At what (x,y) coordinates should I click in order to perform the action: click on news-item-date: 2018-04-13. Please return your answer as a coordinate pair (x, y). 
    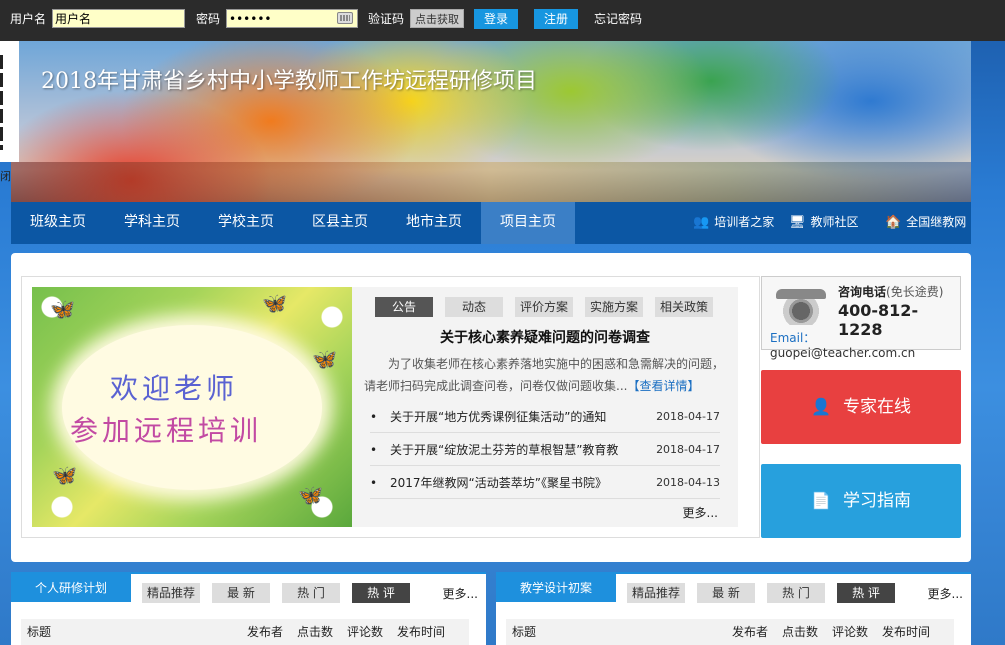
    Looking at the image, I should click on (688, 482).